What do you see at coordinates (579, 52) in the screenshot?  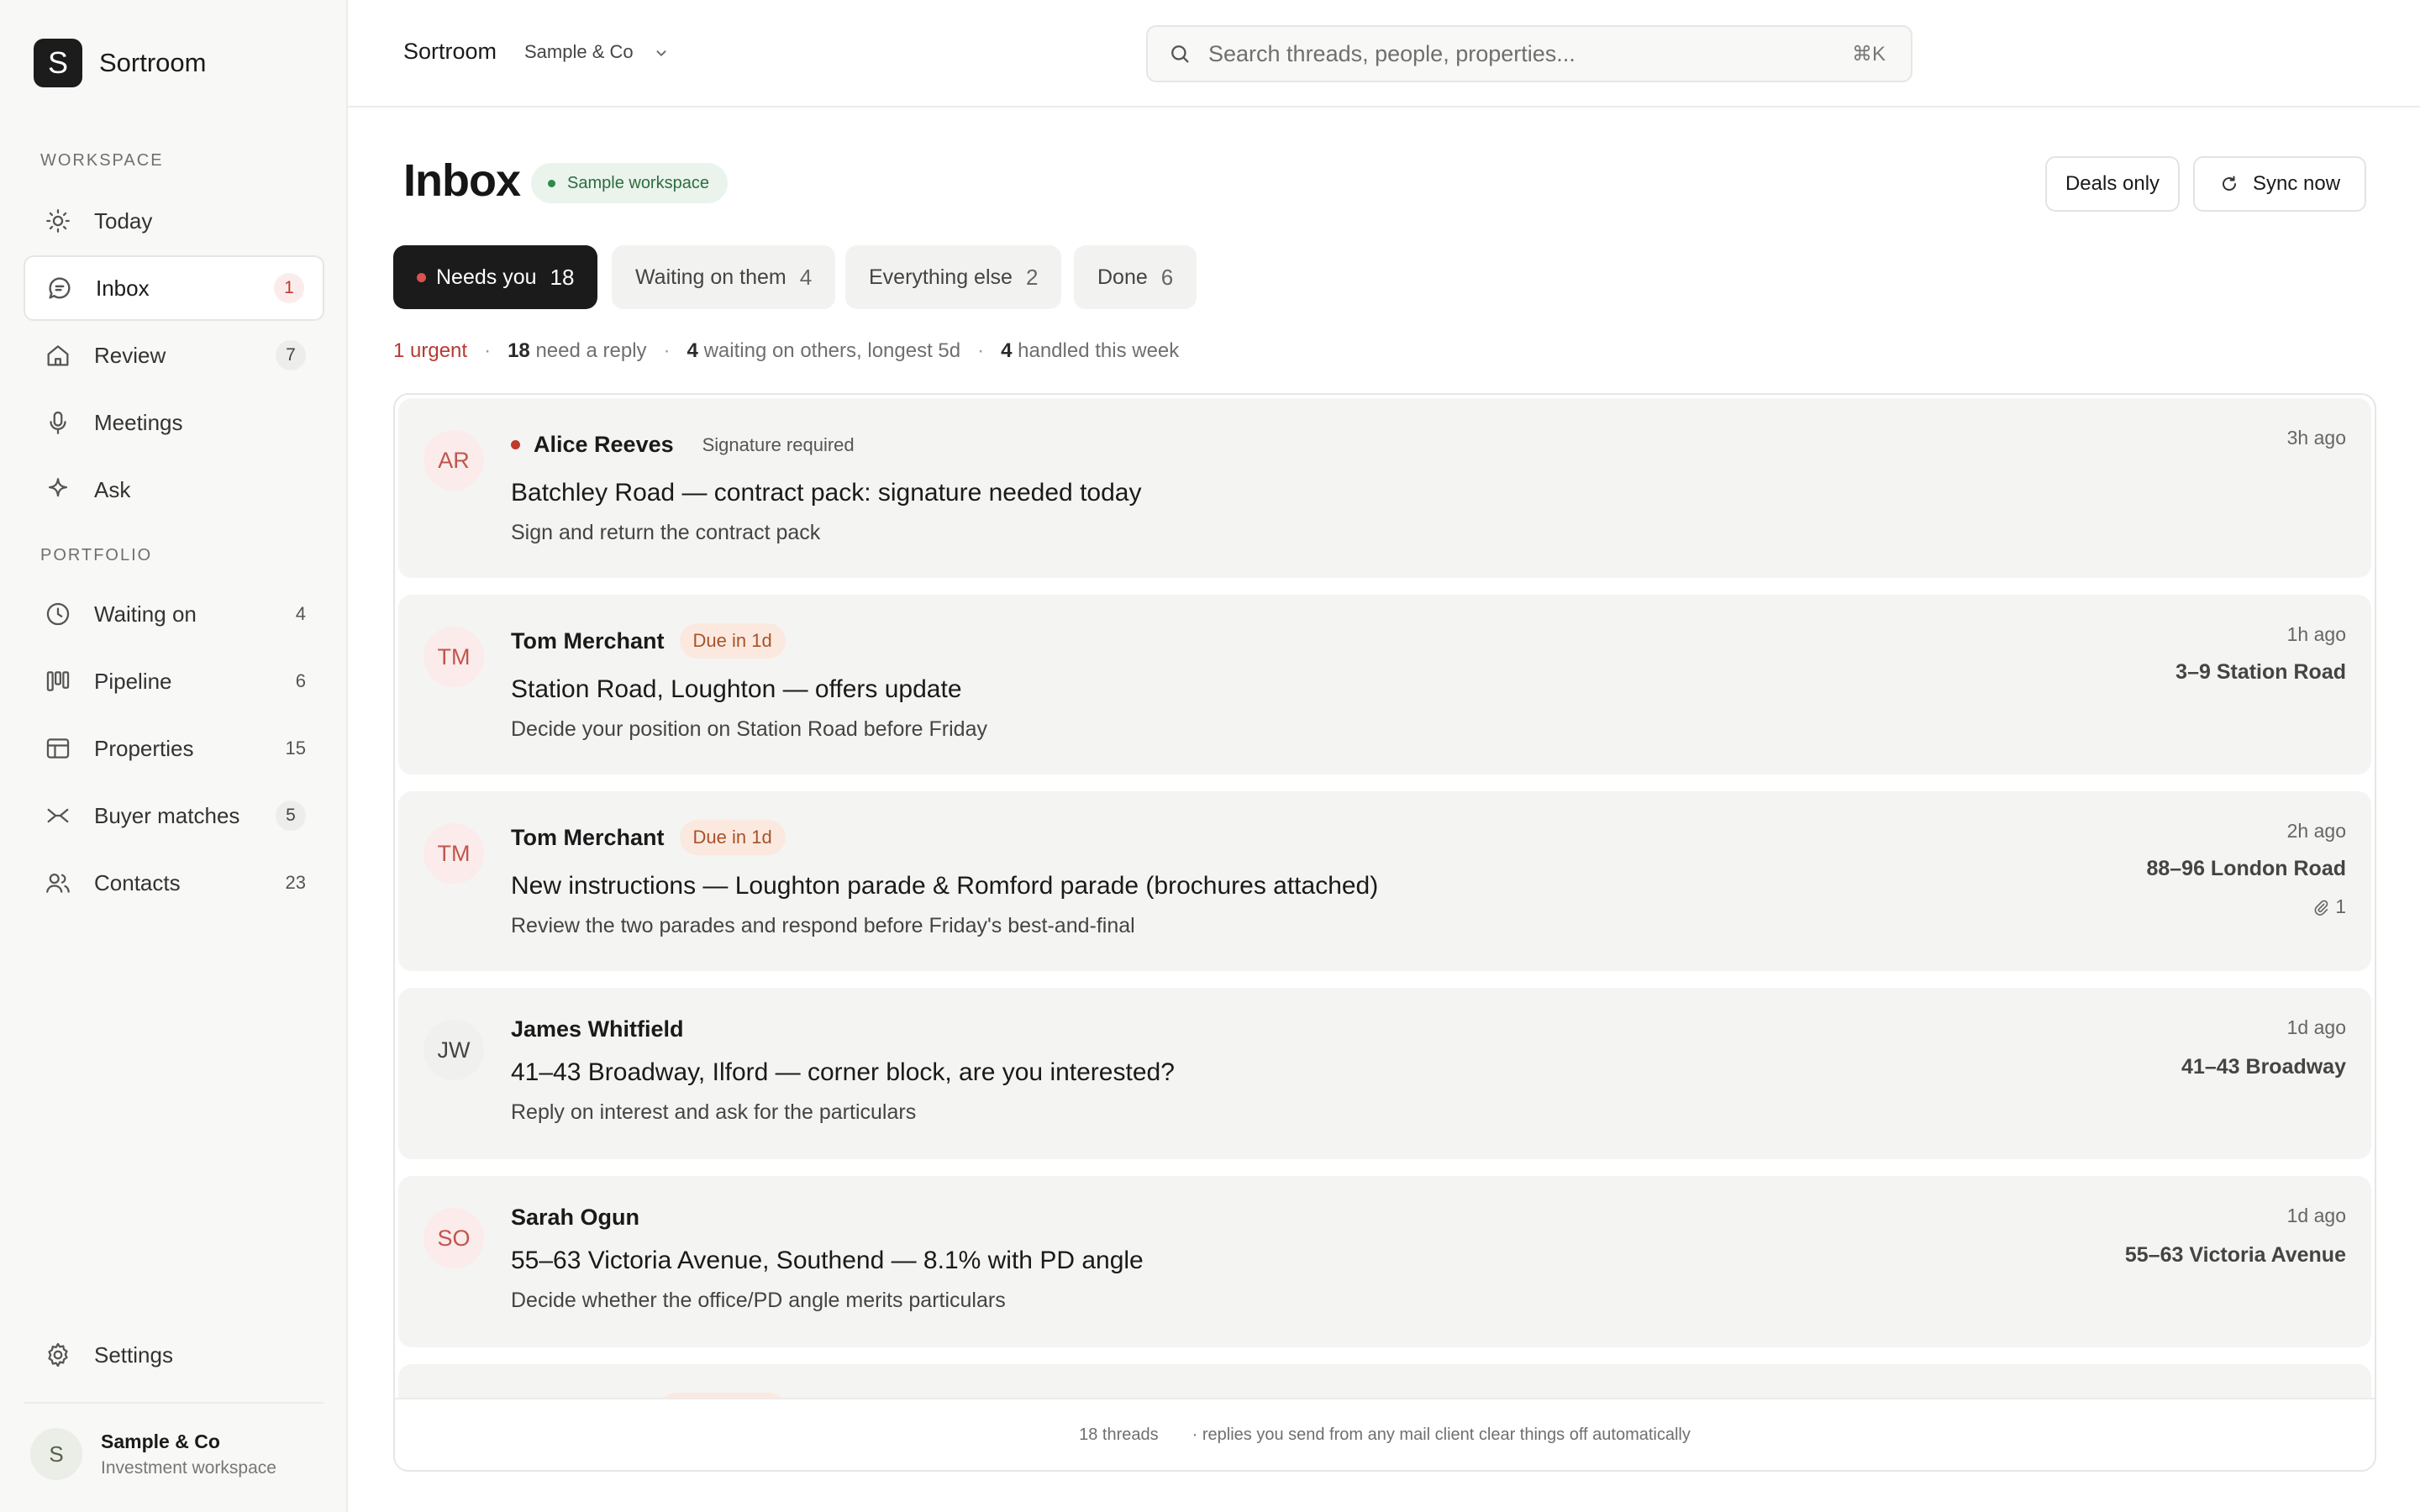 I see `breadcrumb-org: Sample & Co` at bounding box center [579, 52].